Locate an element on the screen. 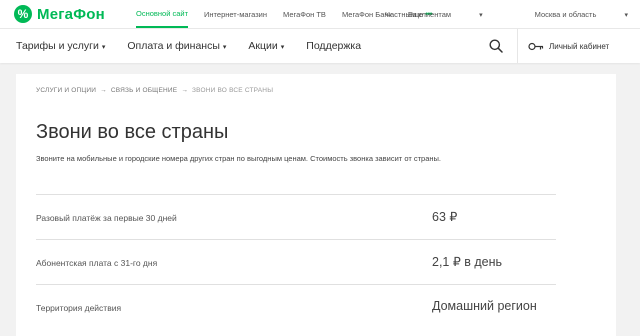  top-link-main-site: Основной сайт is located at coordinates (162, 14).